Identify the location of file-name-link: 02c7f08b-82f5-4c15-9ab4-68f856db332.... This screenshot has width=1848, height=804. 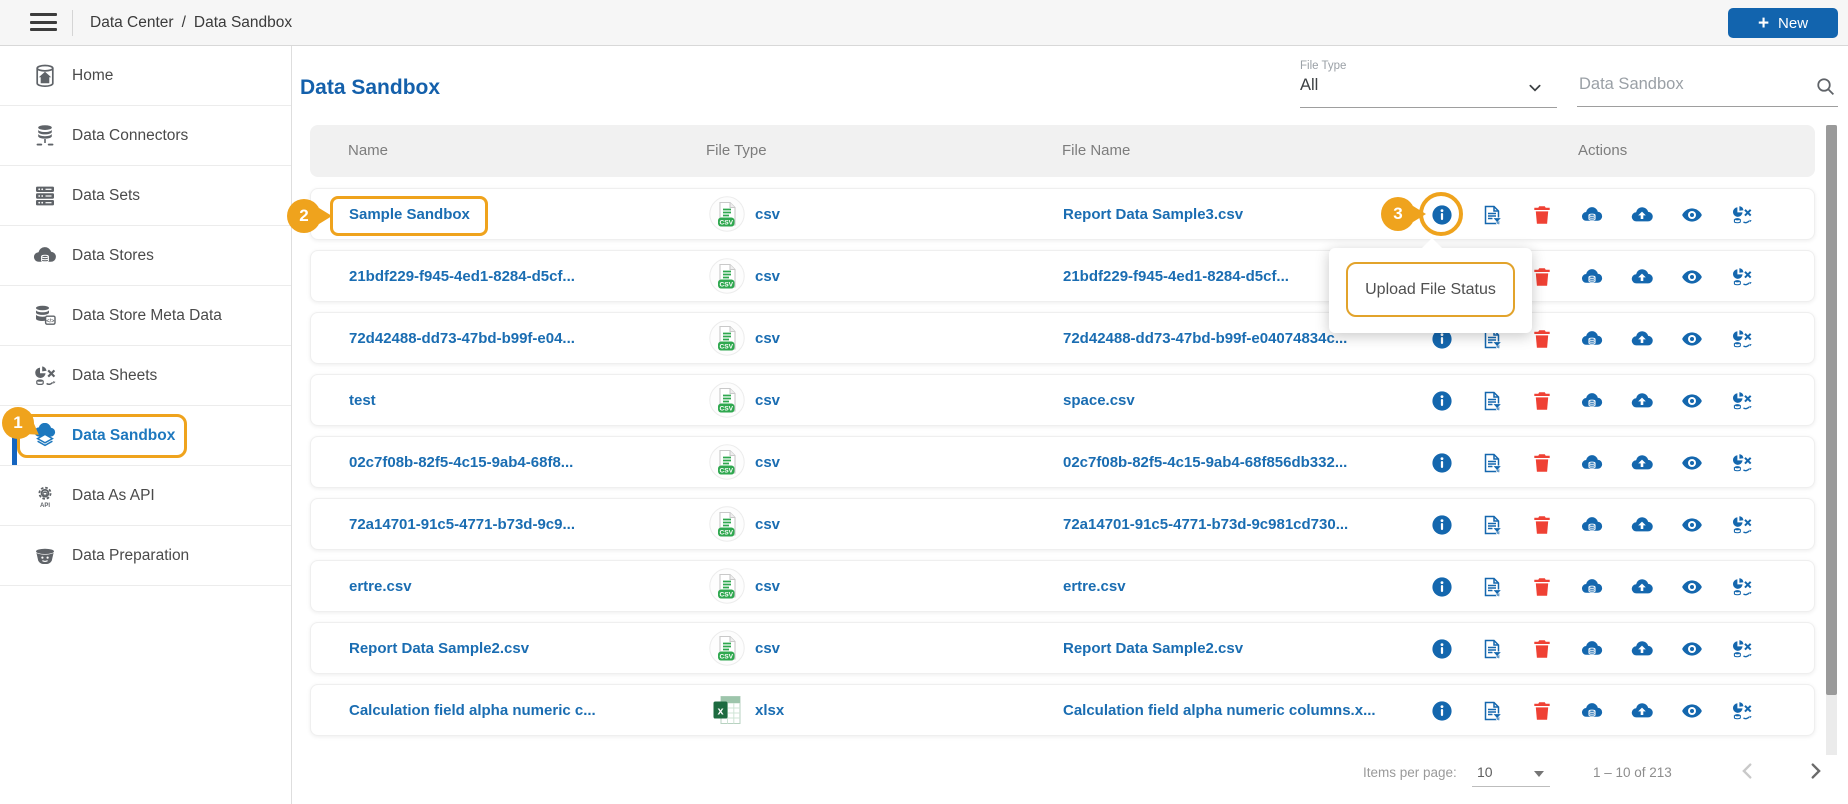
(1205, 462).